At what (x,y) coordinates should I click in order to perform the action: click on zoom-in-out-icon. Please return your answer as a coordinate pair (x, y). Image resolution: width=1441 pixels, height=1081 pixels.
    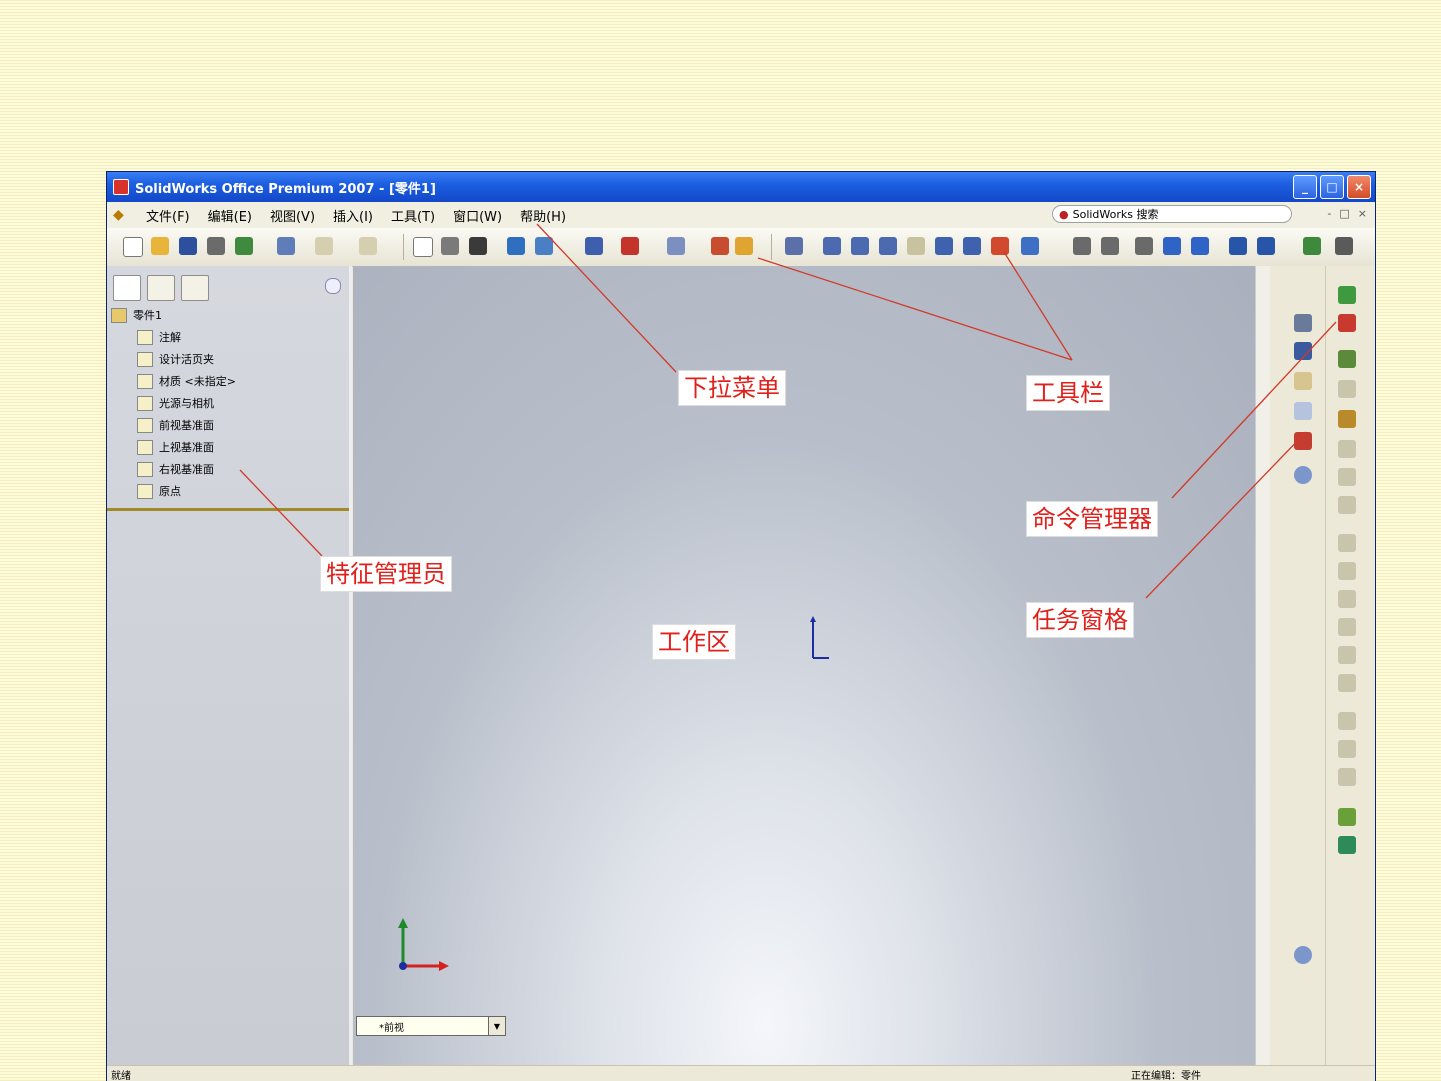
    Looking at the image, I should click on (888, 246).